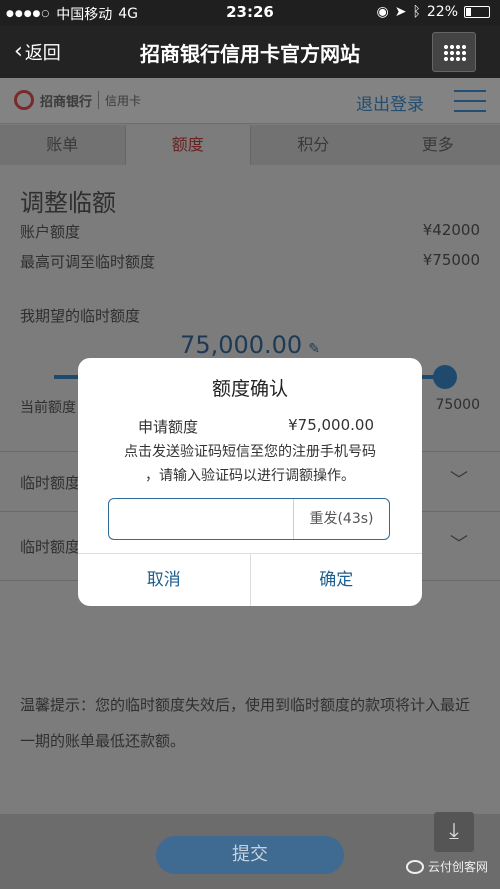  Describe the element at coordinates (249, 389) in the screenshot. I see `dialog-title: 额度确认` at that location.